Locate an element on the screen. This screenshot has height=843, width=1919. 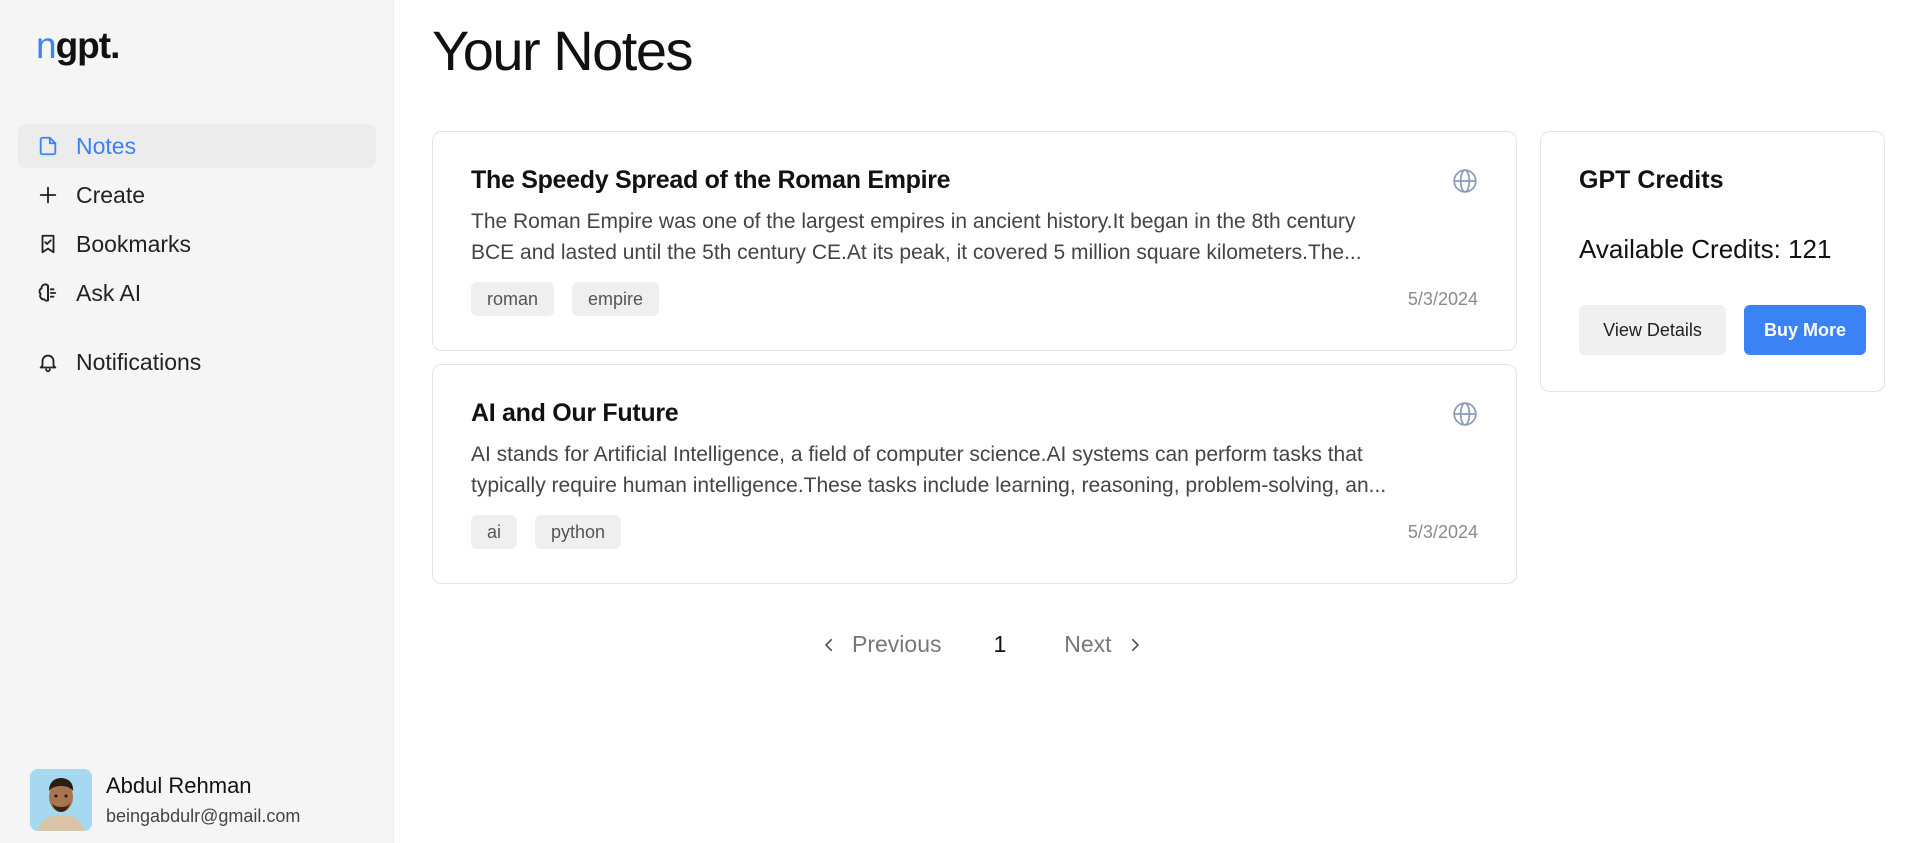
sidebar-item-label: Notes is located at coordinates (106, 145).